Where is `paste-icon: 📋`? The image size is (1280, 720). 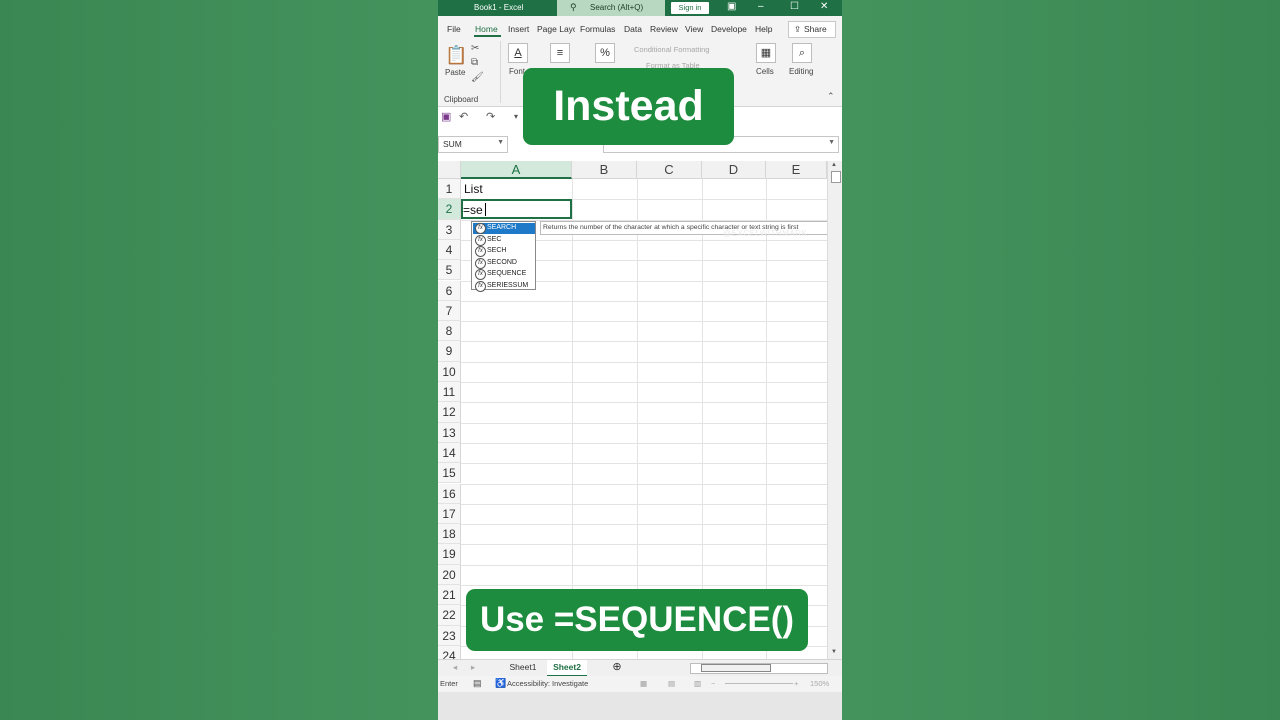
paste-icon: 📋 is located at coordinates (456, 55).